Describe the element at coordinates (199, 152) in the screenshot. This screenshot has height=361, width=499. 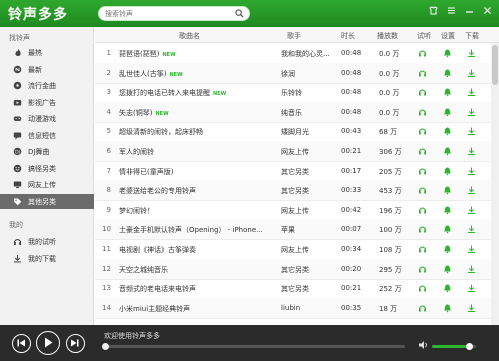
I see `song-name: 军人的闹铃` at that location.